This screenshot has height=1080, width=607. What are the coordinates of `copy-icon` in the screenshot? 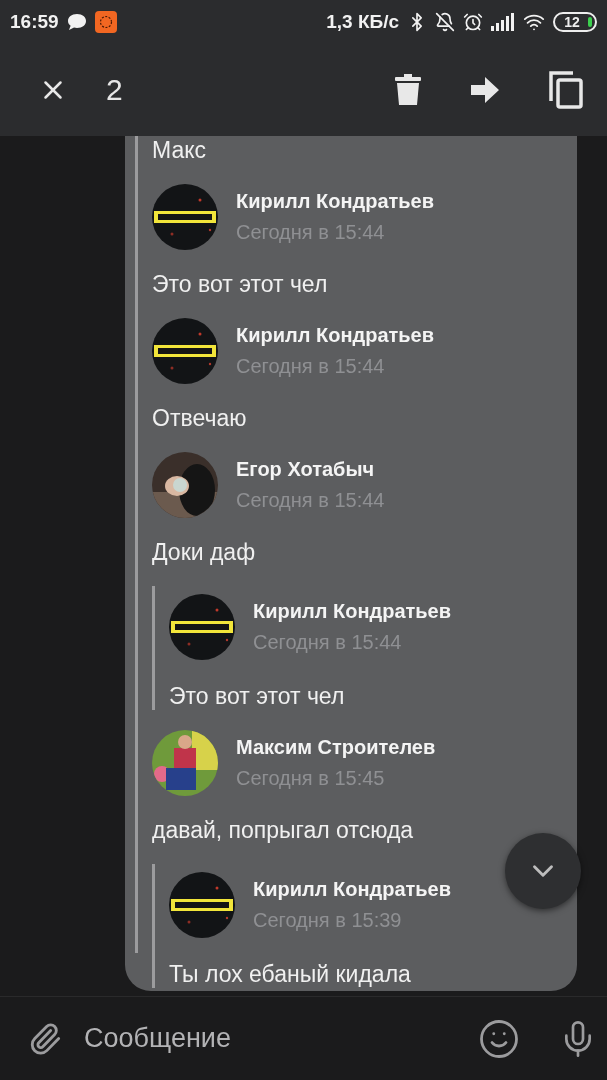 It's located at (566, 90).